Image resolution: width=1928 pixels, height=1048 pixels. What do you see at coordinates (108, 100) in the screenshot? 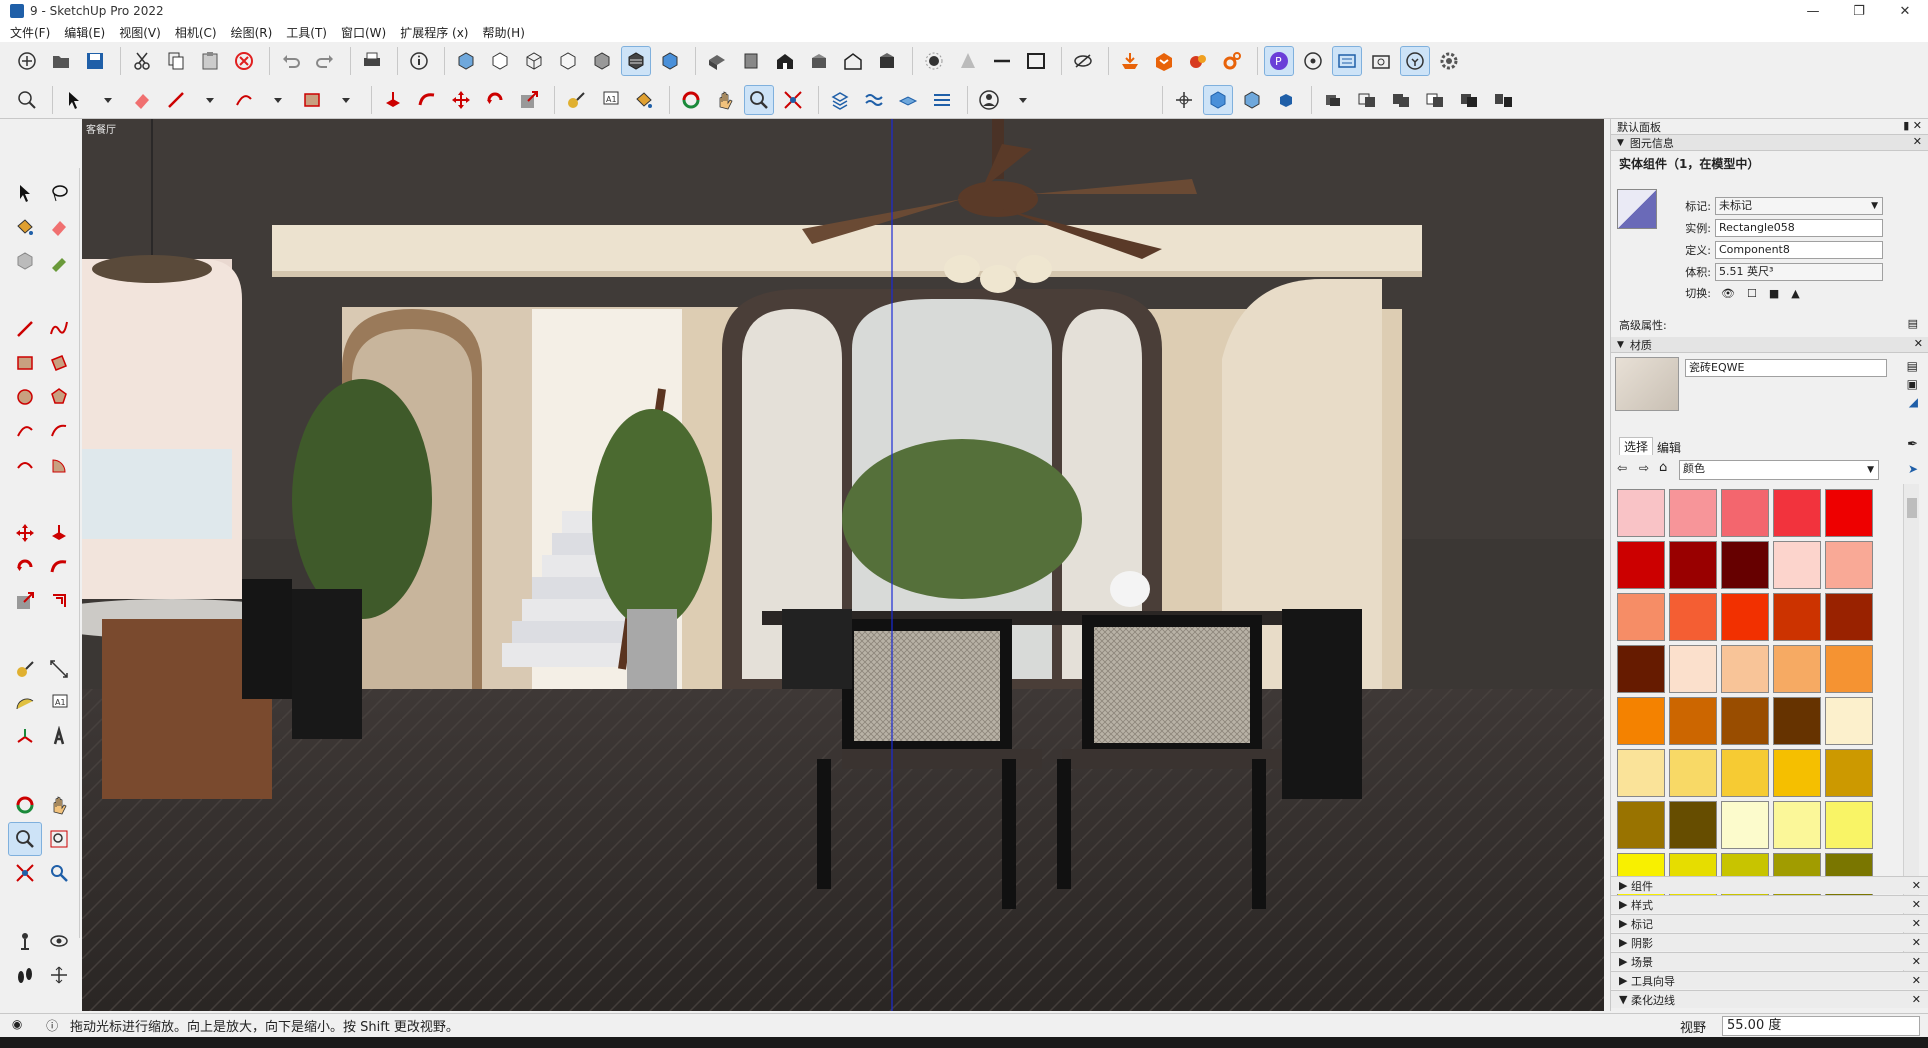
I see `select-dropdown-icon` at bounding box center [108, 100].